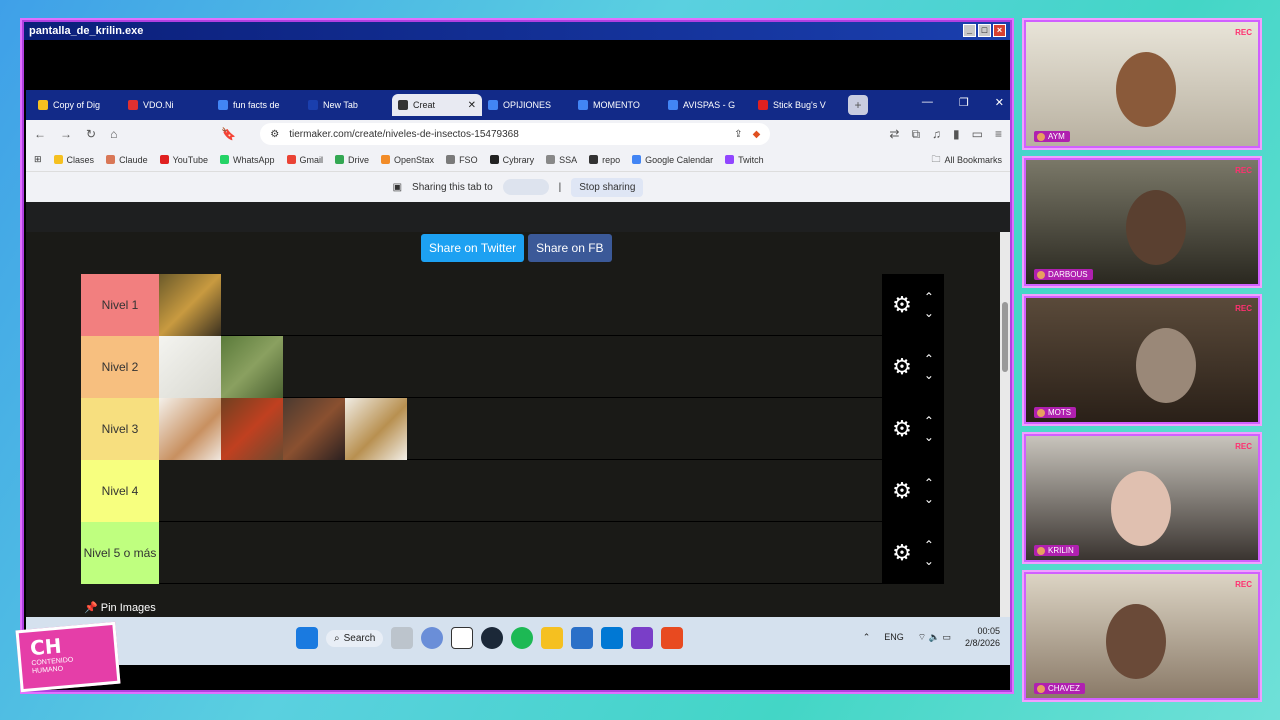 This screenshot has height=720, width=1280. Describe the element at coordinates (120, 491) in the screenshot. I see `tier-label: Nivel 4` at that location.